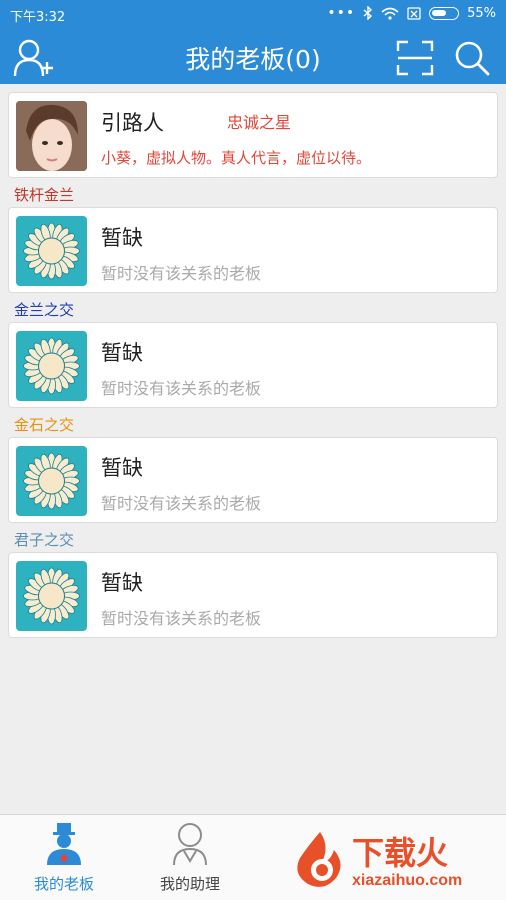 This screenshot has height=900, width=506. I want to click on section-label-jinshi: 金石之交, so click(44, 425).